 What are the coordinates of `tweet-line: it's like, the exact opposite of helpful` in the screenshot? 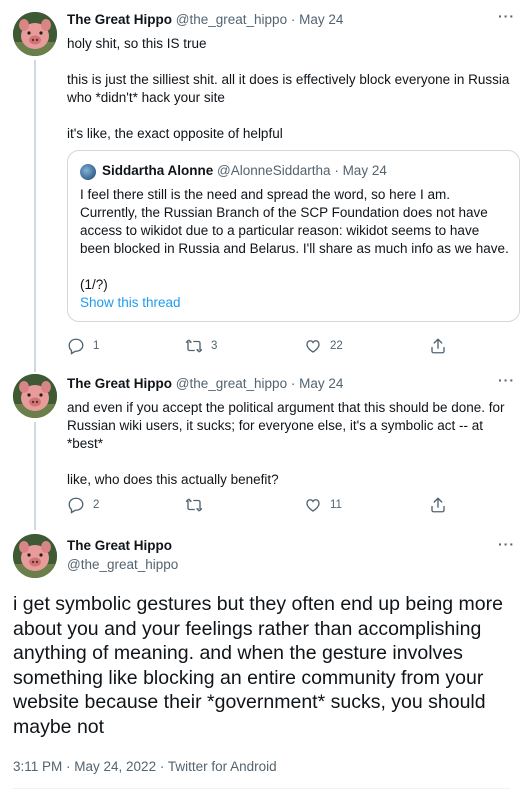 It's located at (175, 133).